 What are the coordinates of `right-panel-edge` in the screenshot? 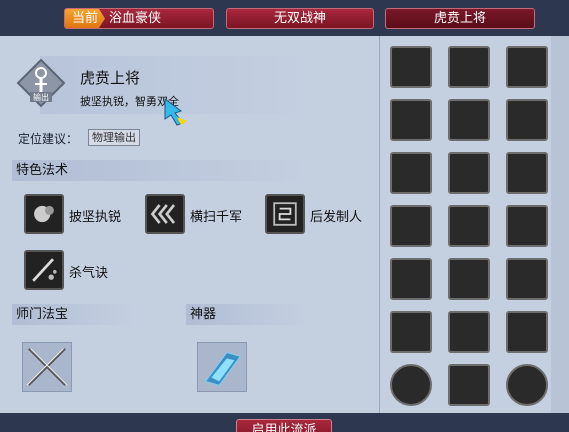 It's located at (560, 224).